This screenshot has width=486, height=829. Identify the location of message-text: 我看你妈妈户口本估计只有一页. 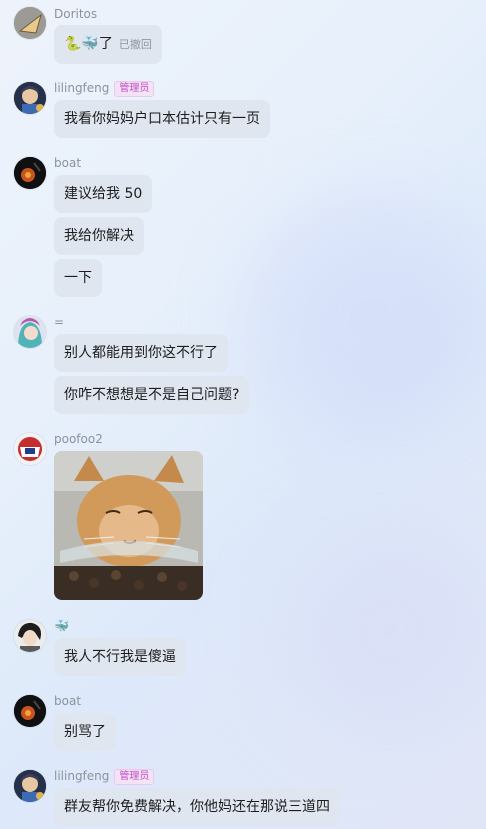
(162, 119).